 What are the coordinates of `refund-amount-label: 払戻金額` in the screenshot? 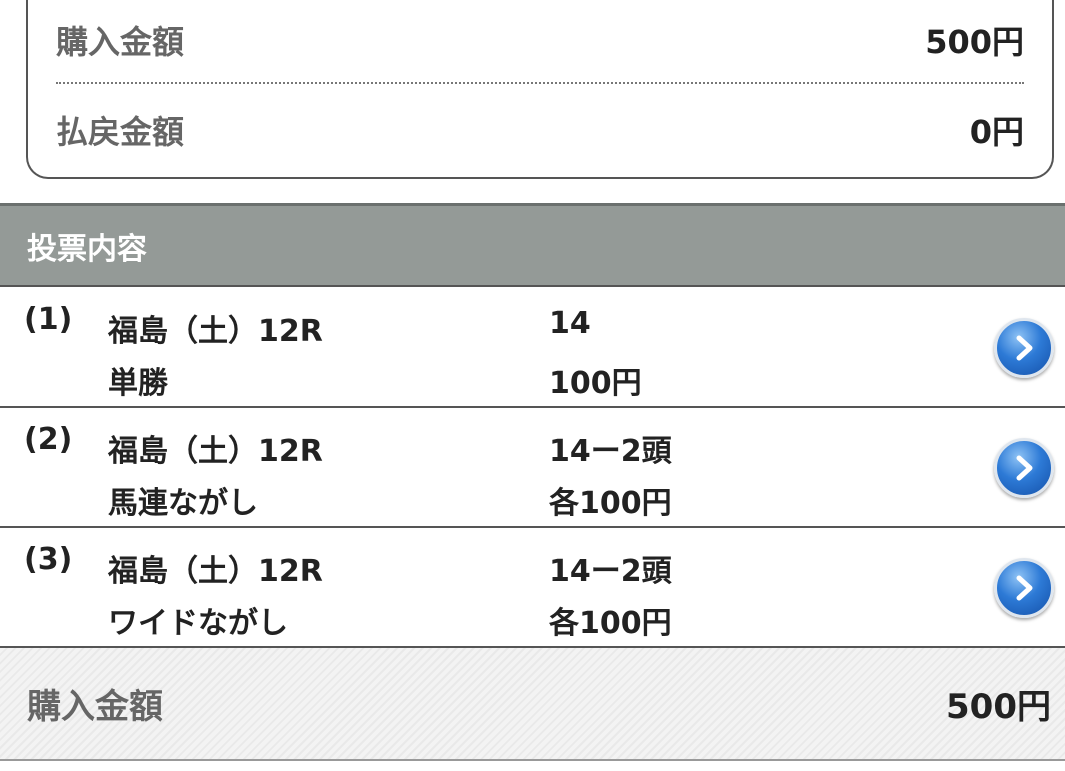 It's located at (120, 132).